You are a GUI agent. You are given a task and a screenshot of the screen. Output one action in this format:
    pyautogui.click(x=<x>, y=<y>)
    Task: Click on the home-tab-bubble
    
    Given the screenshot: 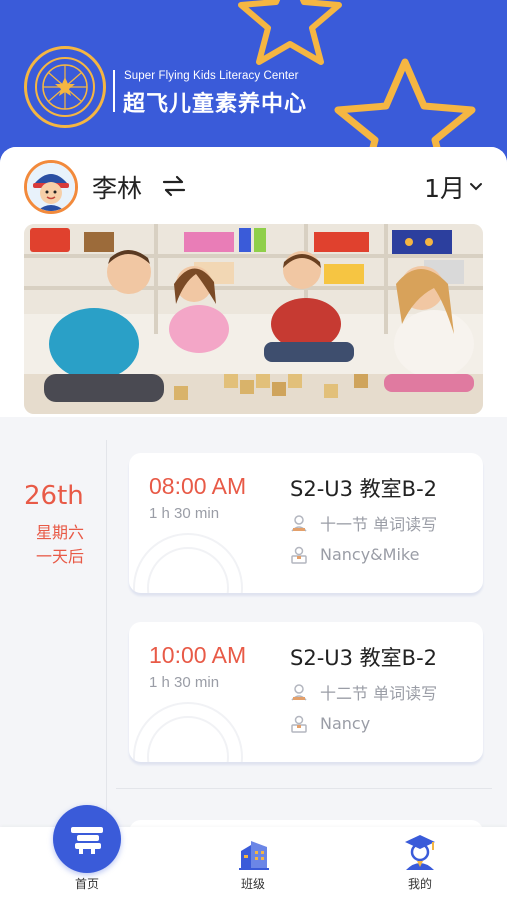 What is the action you would take?
    pyautogui.click(x=87, y=839)
    